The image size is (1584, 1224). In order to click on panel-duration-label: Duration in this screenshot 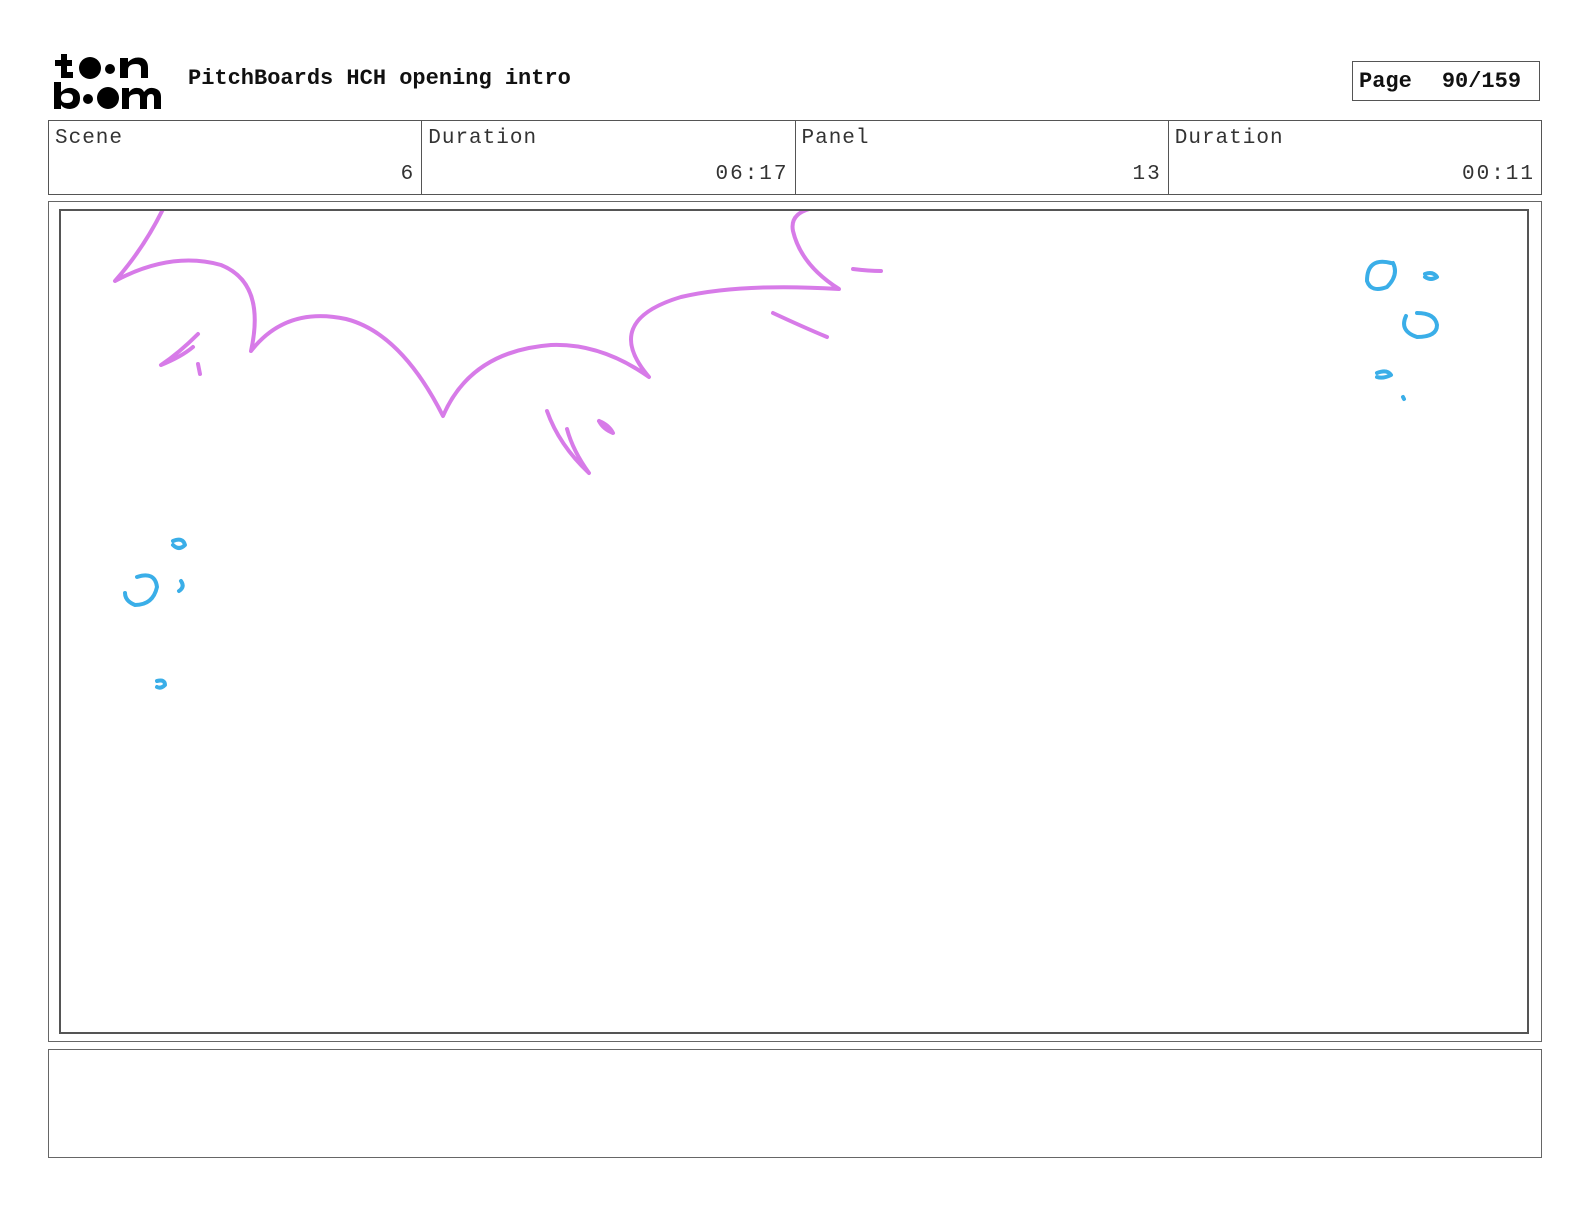, I will do `click(1229, 138)`.